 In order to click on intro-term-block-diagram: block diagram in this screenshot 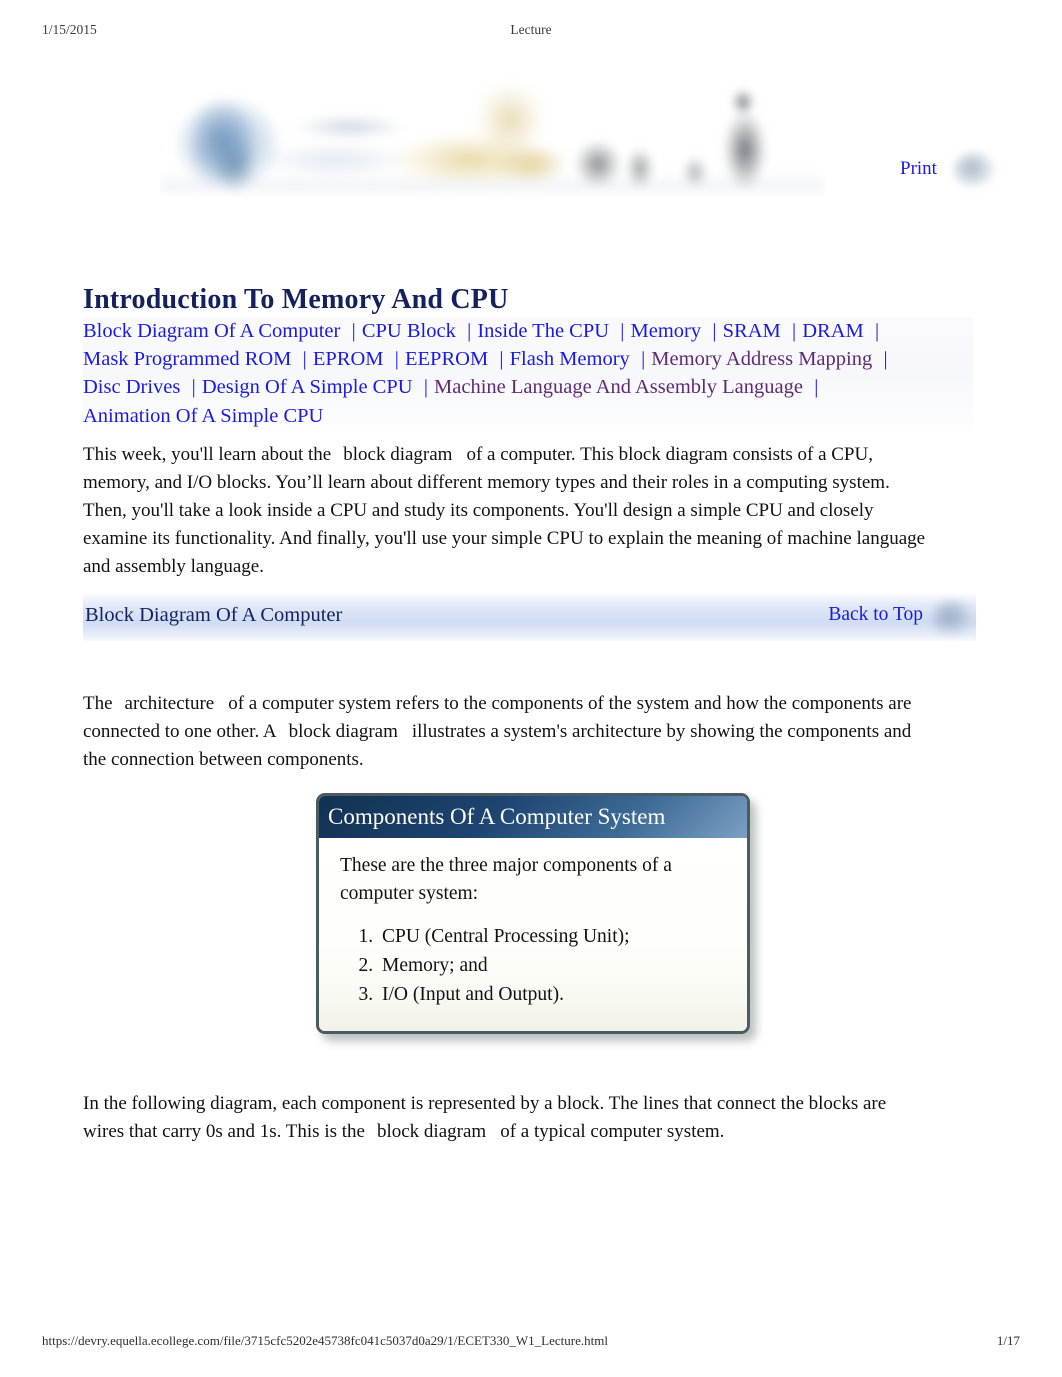, I will do `click(398, 454)`.